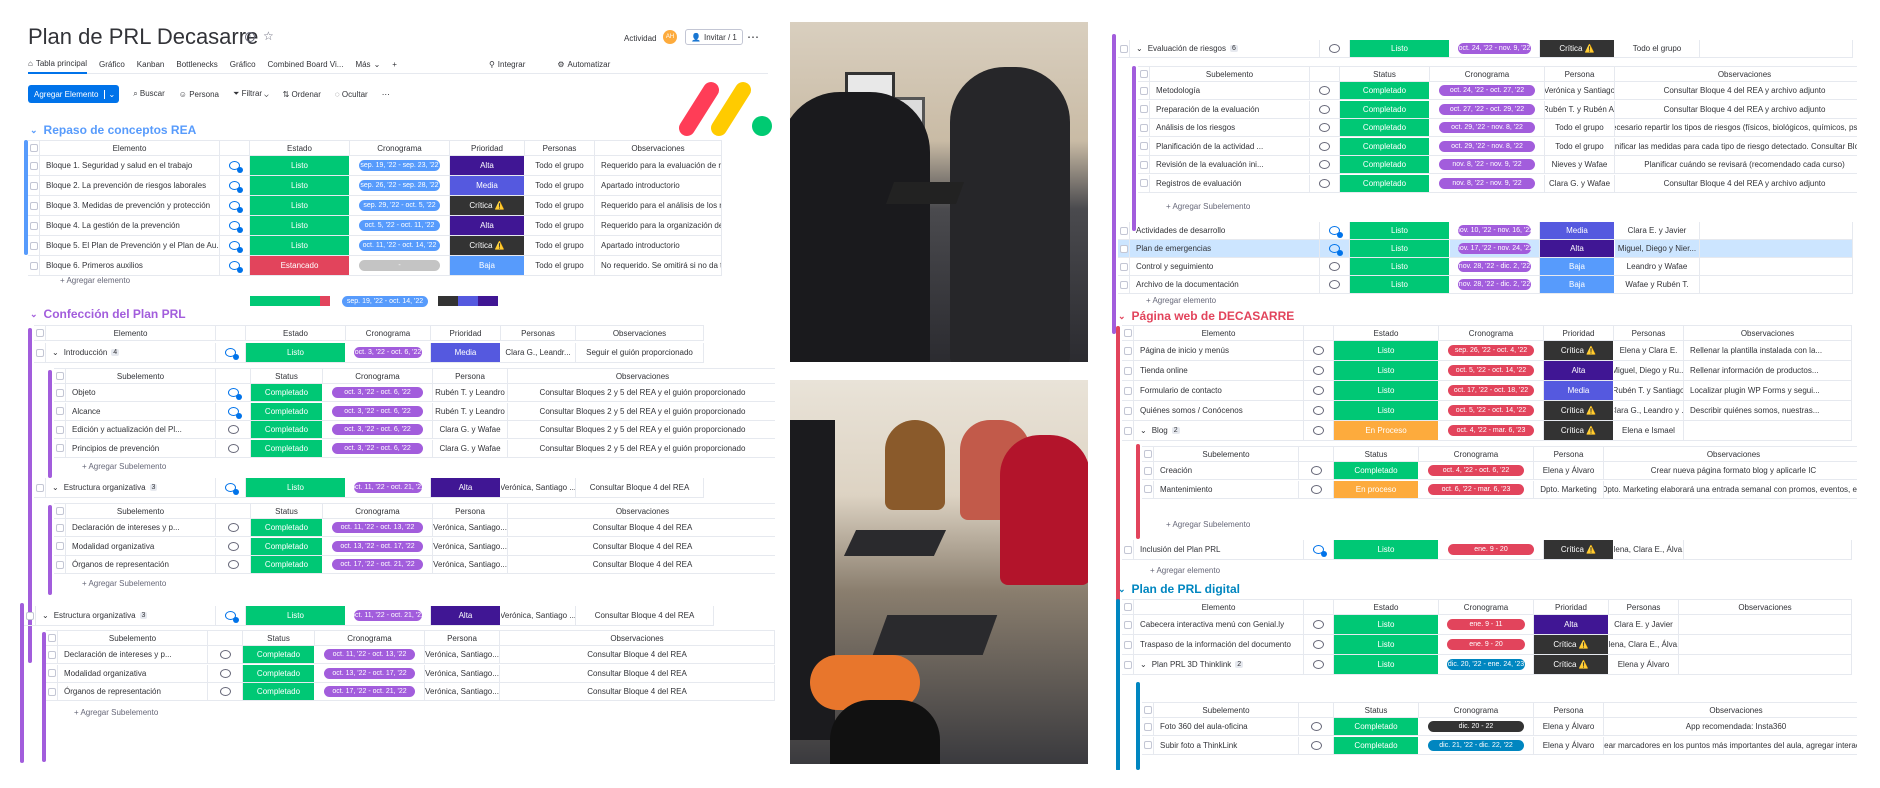 The height and width of the screenshot is (788, 1880). Describe the element at coordinates (1206, 316) in the screenshot. I see `group-header-web: ⌄ Página web de DECASARRE` at that location.